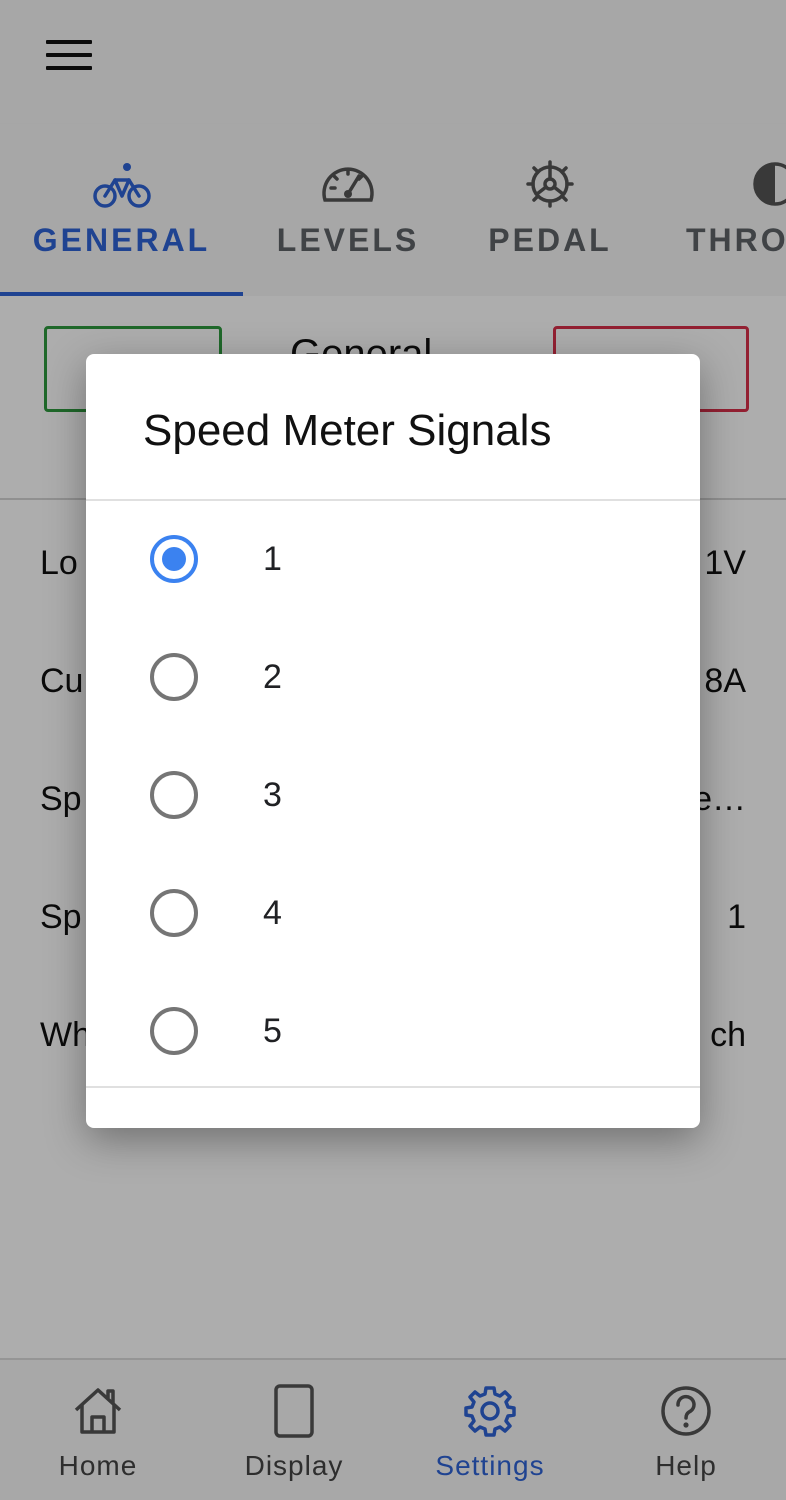 The height and width of the screenshot is (1500, 786). What do you see at coordinates (272, 913) in the screenshot?
I see `option-label: 4` at bounding box center [272, 913].